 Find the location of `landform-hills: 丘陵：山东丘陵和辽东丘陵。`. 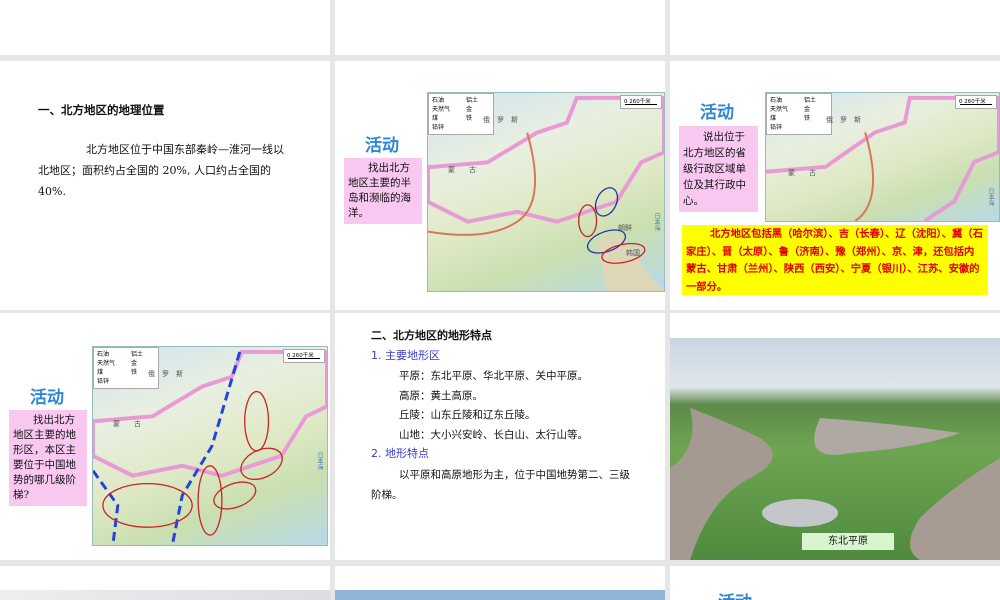

landform-hills: 丘陵：山东丘陵和辽东丘陵。 is located at coordinates (467, 415).